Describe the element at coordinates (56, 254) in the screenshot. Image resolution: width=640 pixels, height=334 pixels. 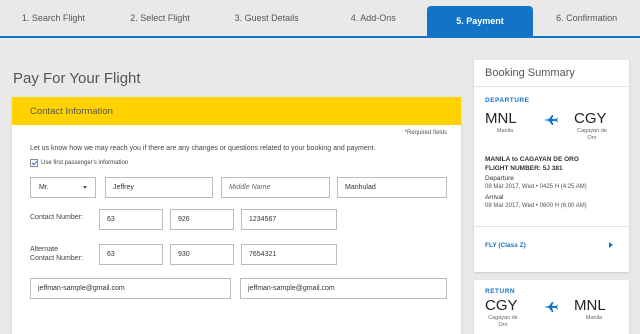
I see `alternate-number-label: Alternate Contact Number:` at that location.